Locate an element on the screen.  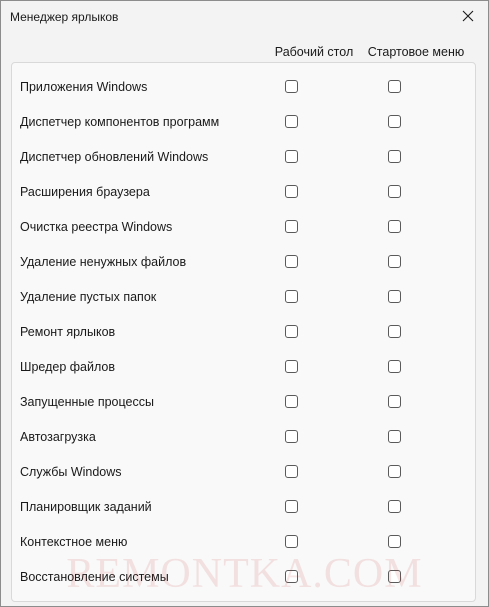
list-item-label: Контекстное меню is located at coordinates (74, 541).